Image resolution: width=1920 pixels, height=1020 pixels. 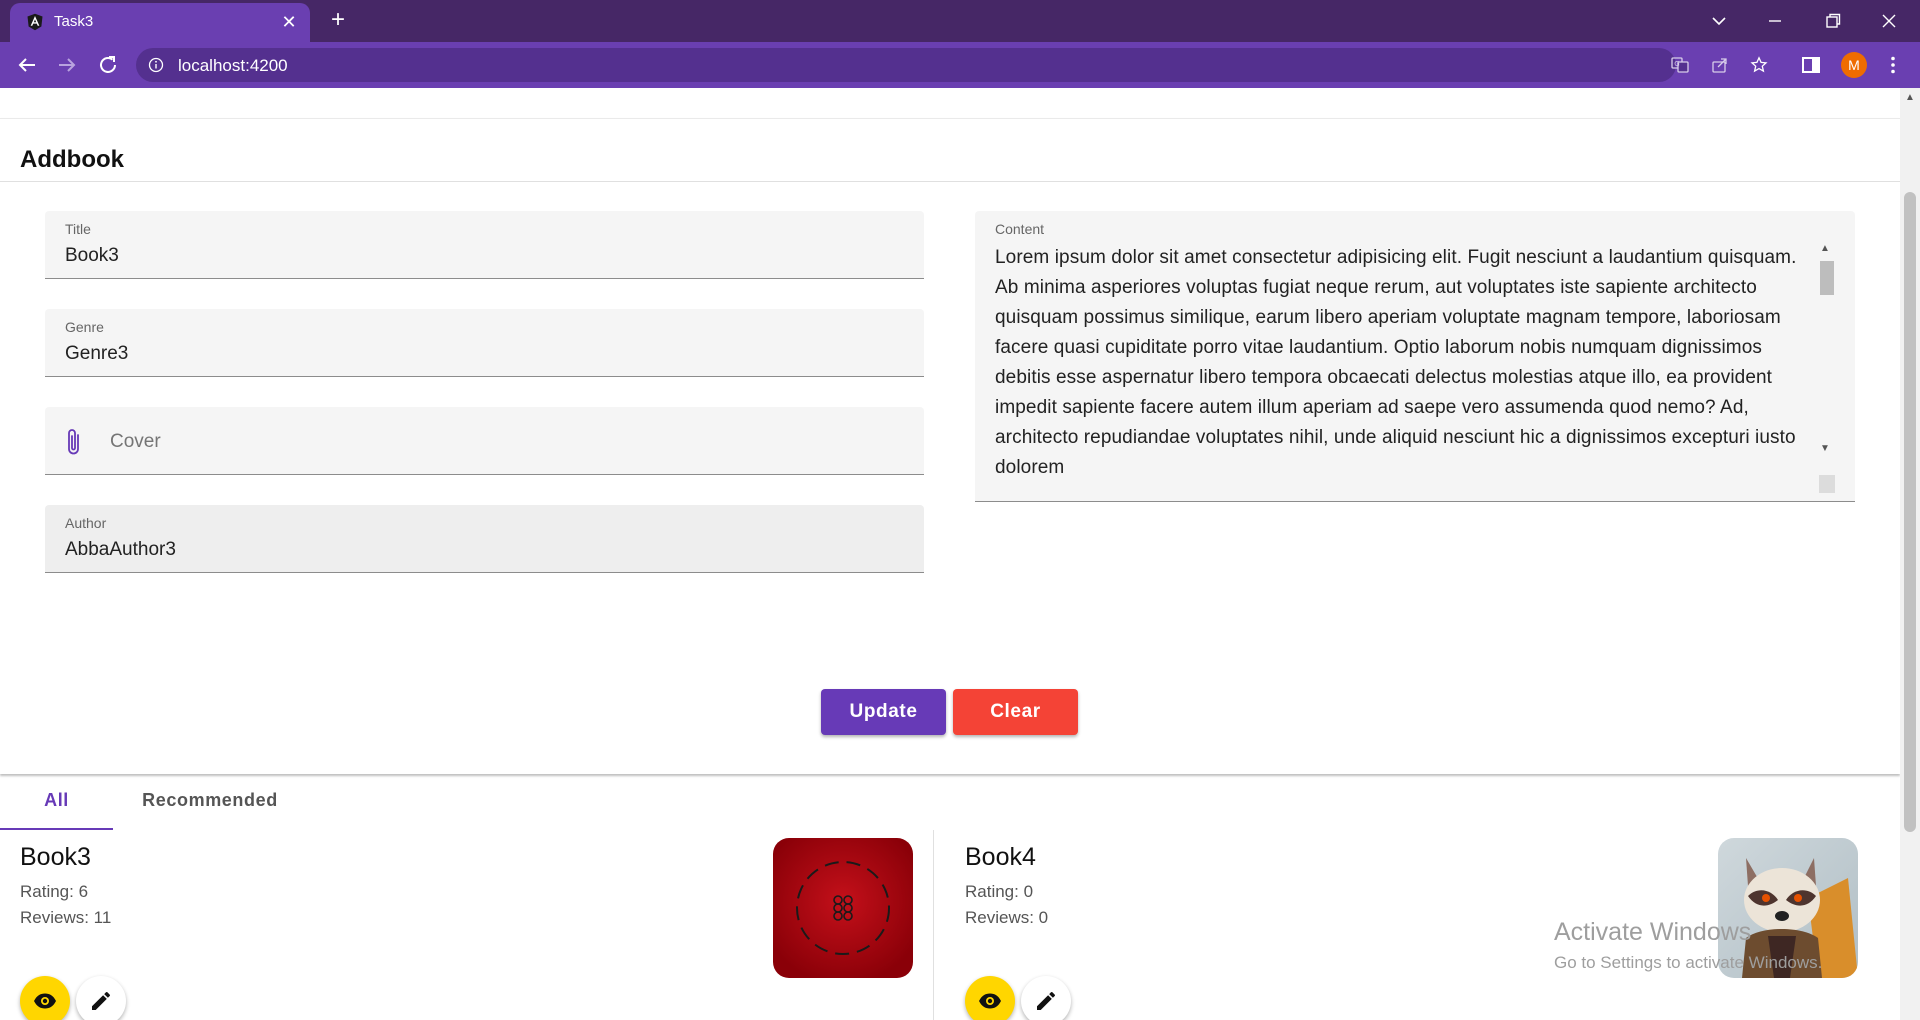 What do you see at coordinates (54, 891) in the screenshot?
I see `book-rating: Rating: 6` at bounding box center [54, 891].